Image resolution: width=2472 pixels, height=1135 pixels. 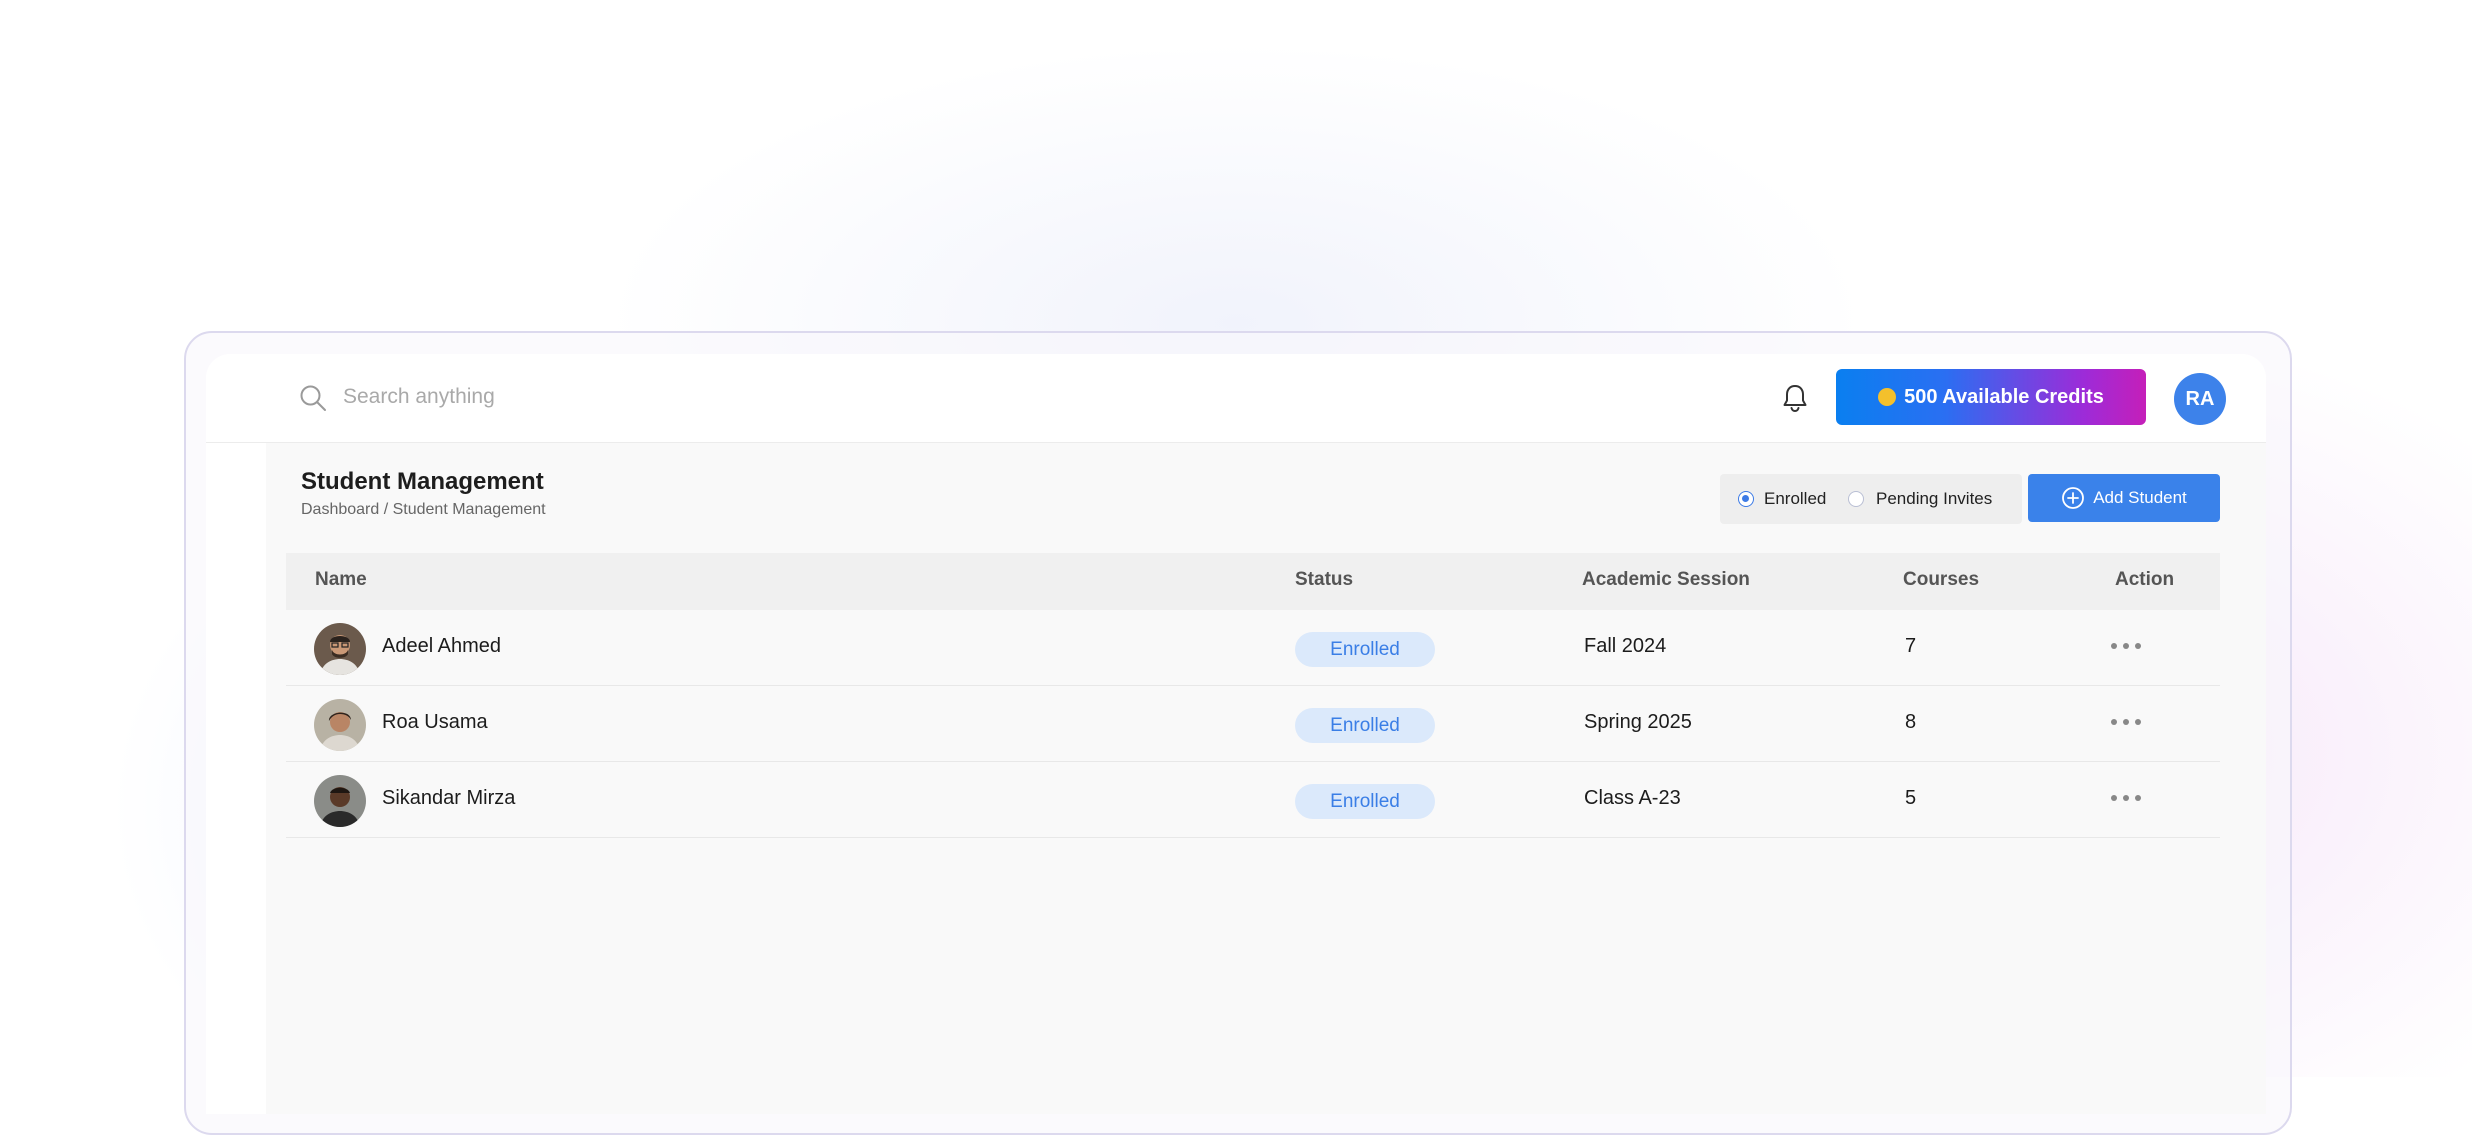 I want to click on column-header-status: Status, so click(x=1324, y=579).